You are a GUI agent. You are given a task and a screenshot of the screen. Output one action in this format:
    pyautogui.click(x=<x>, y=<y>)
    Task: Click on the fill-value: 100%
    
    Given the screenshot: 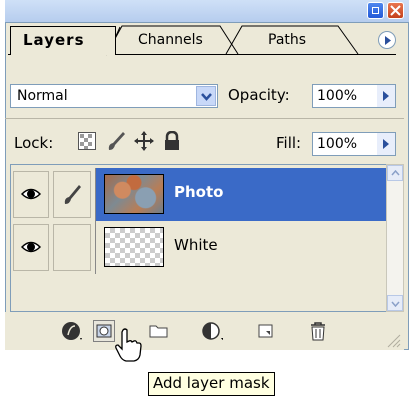 What is the action you would take?
    pyautogui.click(x=337, y=144)
    